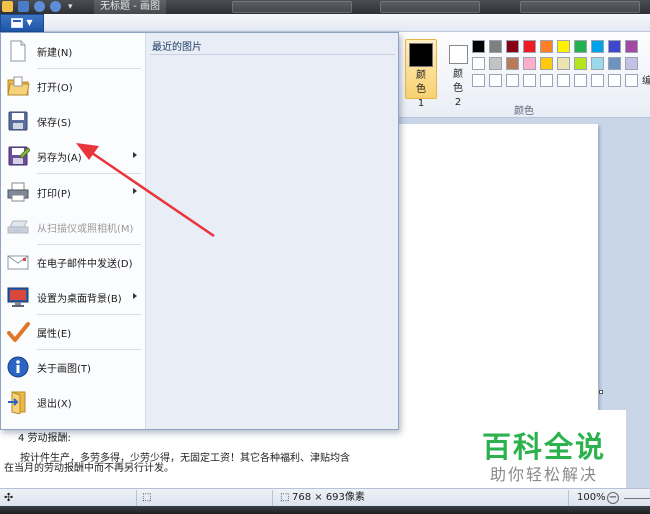 The width and height of the screenshot is (650, 514). Describe the element at coordinates (543, 449) in the screenshot. I see `watermark-logo: 百科全说 助你轻松解决` at that location.